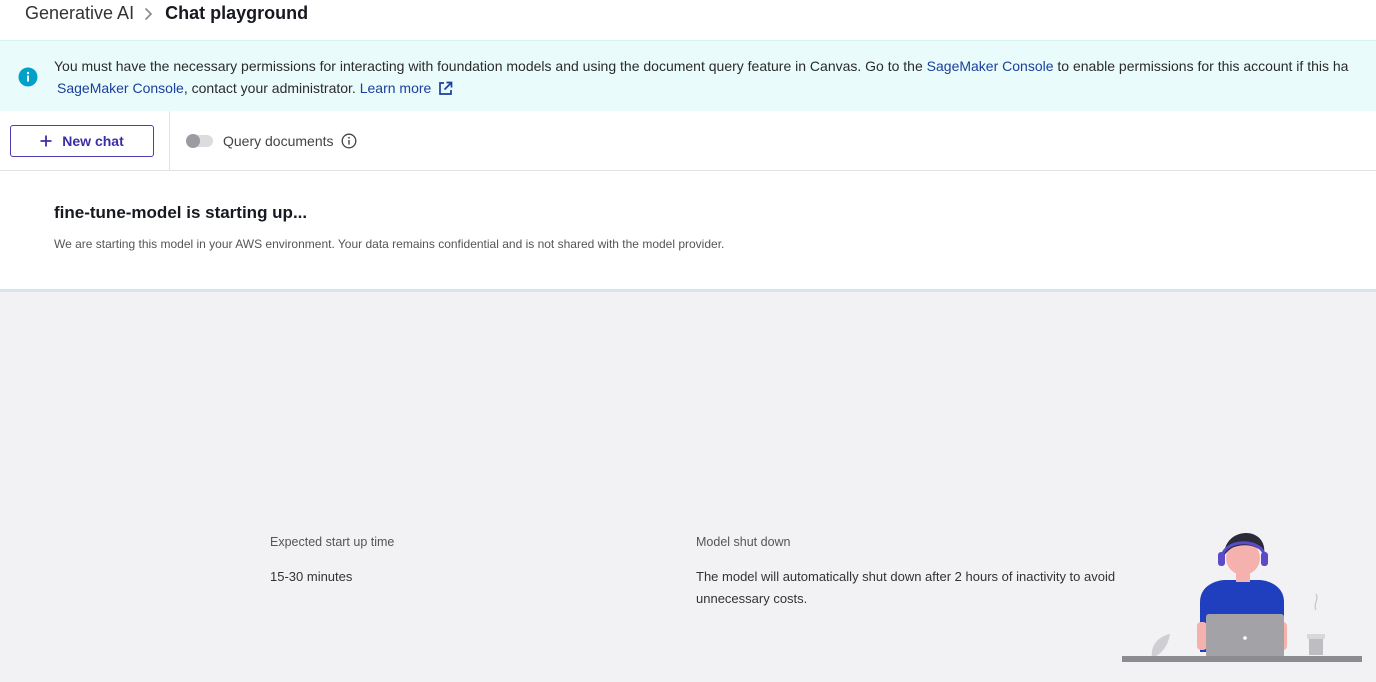 Image resolution: width=1376 pixels, height=682 pixels. I want to click on learn-more-link: Learn more, so click(396, 88).